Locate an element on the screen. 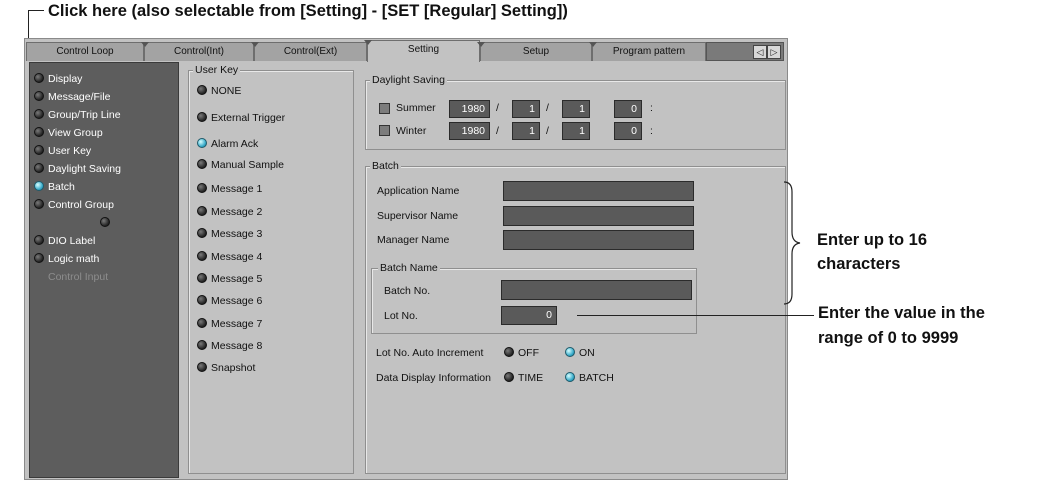 The image size is (1043, 480). winter-month-field: 1 is located at coordinates (526, 131).